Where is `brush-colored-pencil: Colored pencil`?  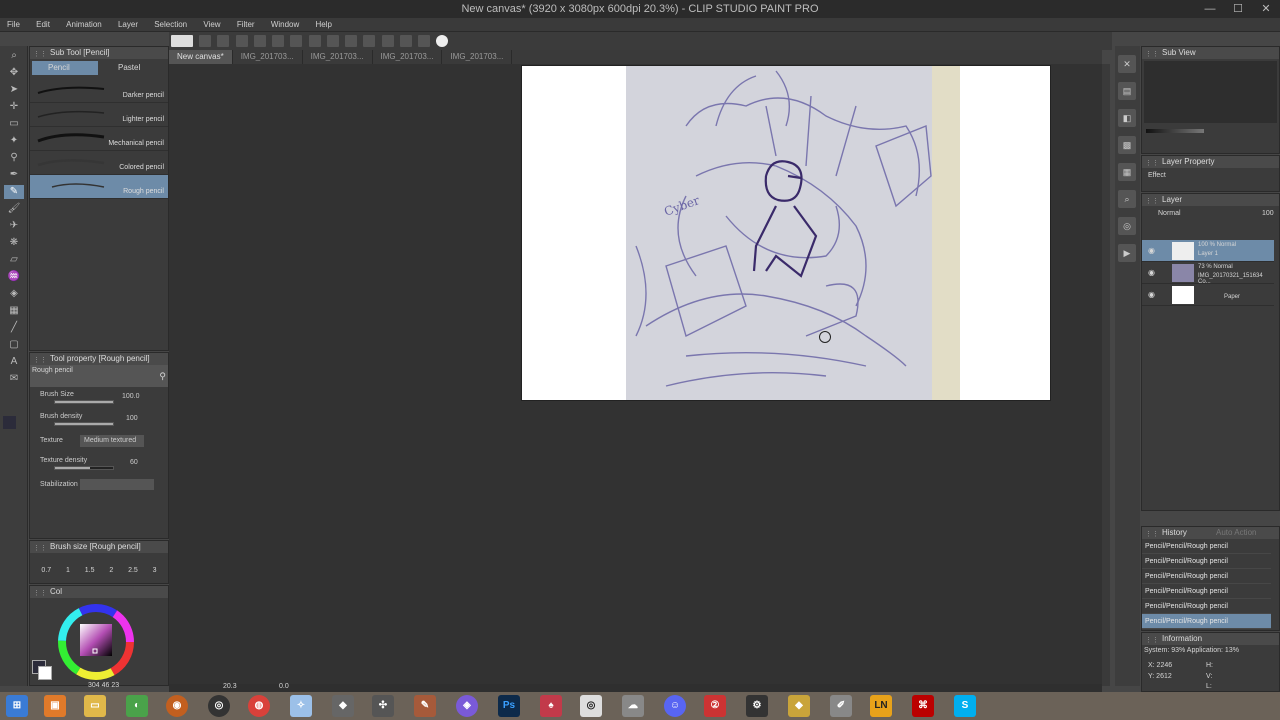
brush-colored-pencil: Colored pencil is located at coordinates (99, 163).